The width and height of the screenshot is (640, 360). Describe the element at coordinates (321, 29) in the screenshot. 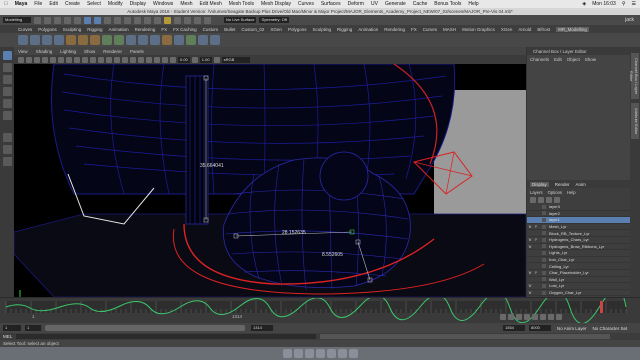

I see `shelf-tab-sculpting-2: Sculpting` at that location.